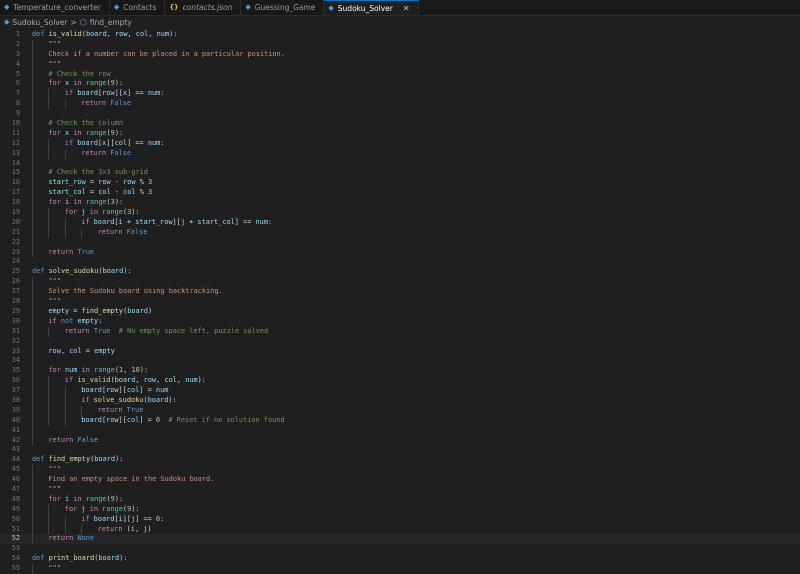  I want to click on code-line: 42 return False, so click(400, 440).